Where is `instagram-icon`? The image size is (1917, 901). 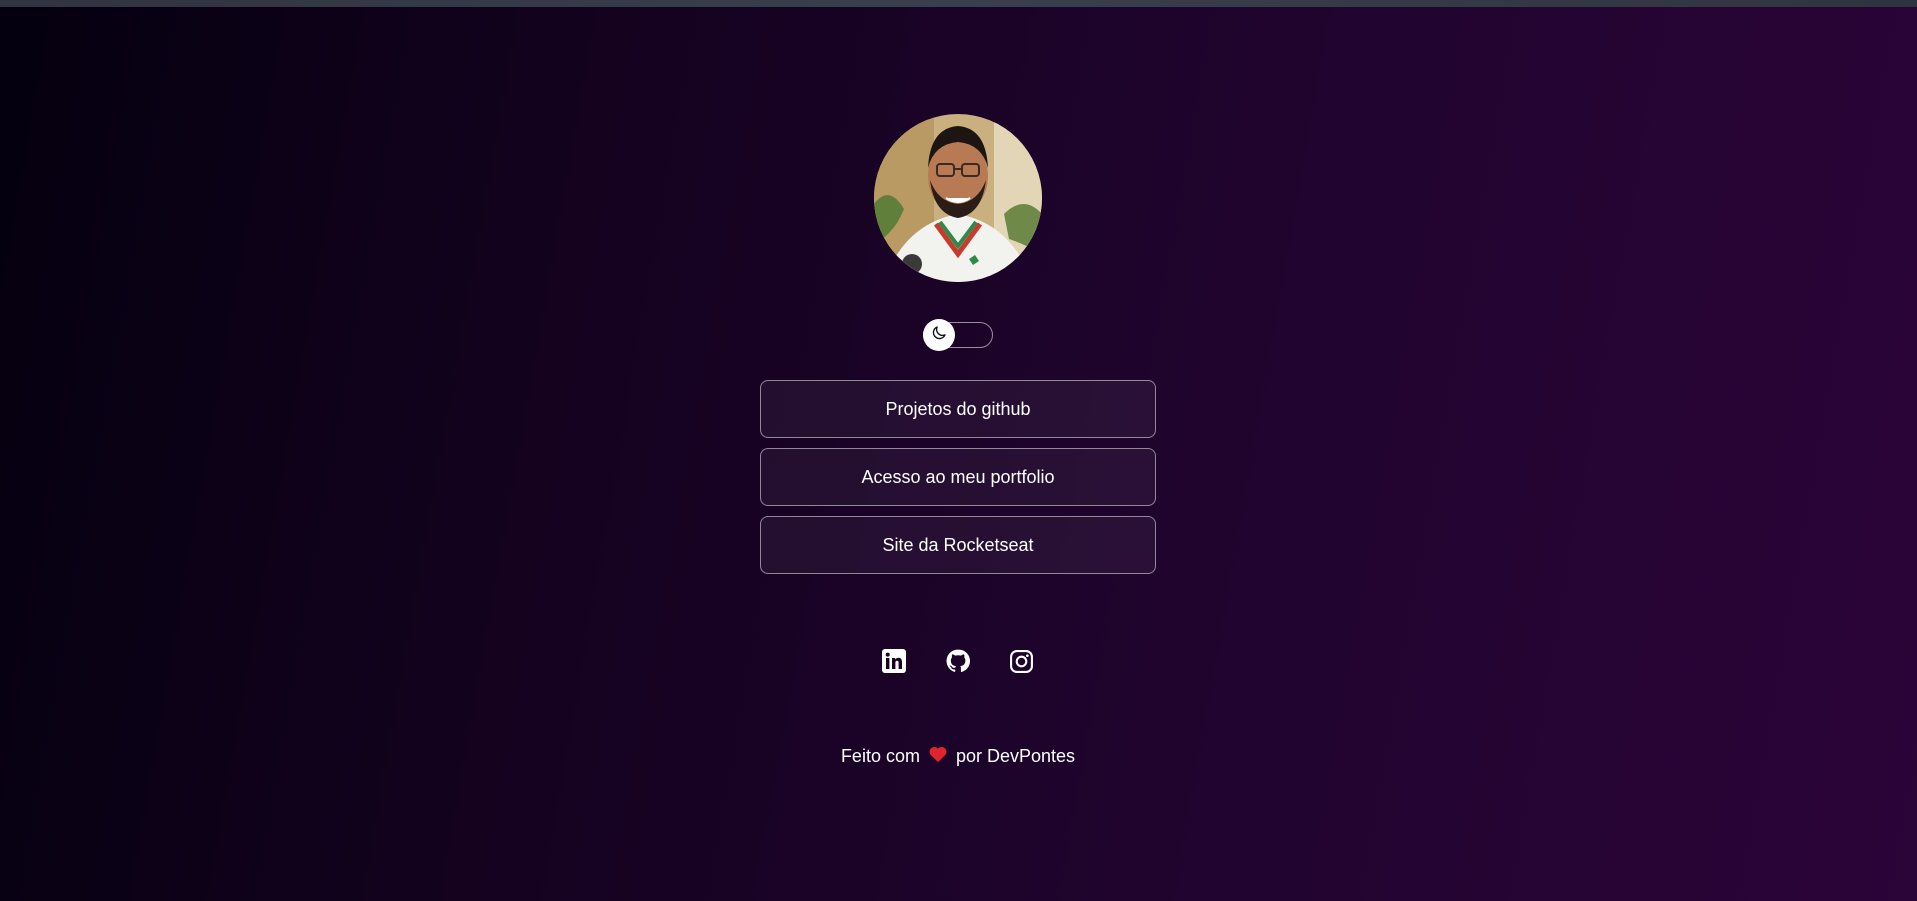
instagram-icon is located at coordinates (1021, 661).